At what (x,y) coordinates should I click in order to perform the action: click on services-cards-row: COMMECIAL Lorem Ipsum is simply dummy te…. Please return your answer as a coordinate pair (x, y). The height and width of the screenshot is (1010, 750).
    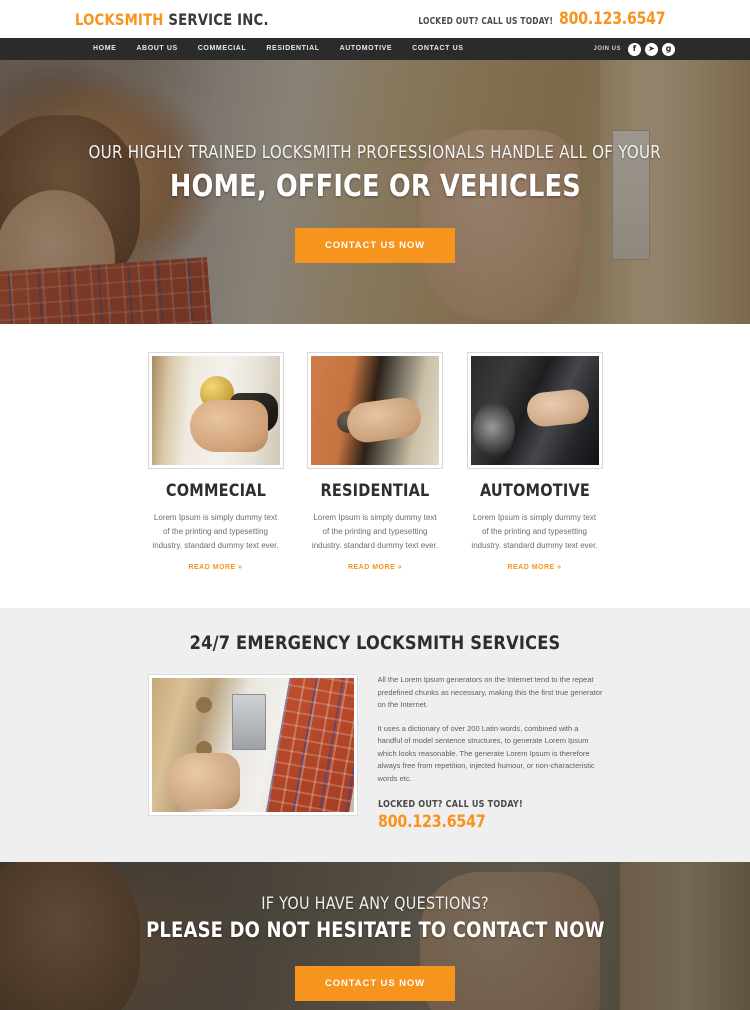
    Looking at the image, I should click on (375, 463).